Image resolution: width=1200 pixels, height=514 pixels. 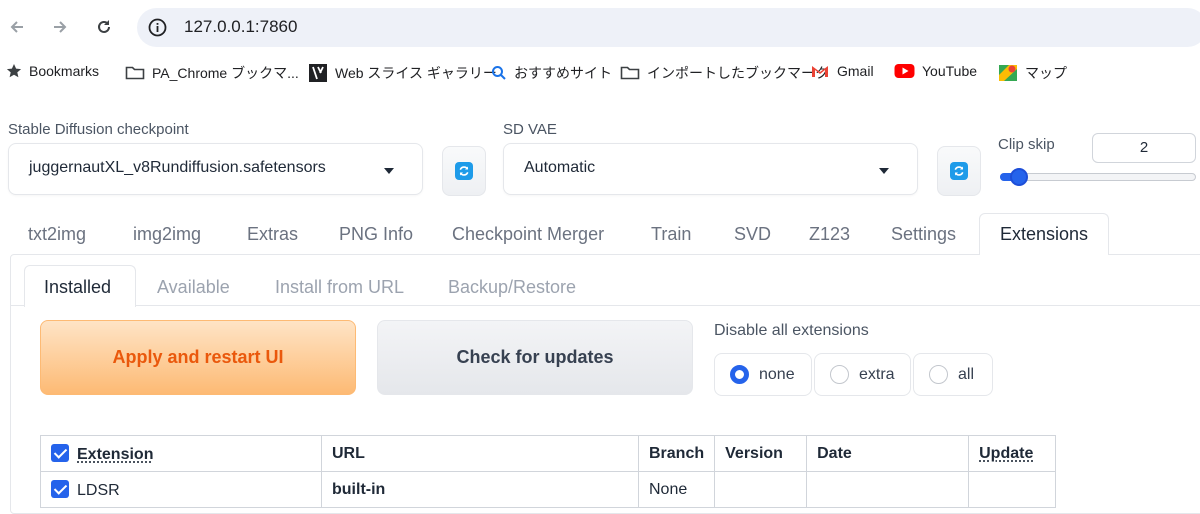 What do you see at coordinates (877, 375) in the screenshot?
I see `radio-extra-label: extra` at bounding box center [877, 375].